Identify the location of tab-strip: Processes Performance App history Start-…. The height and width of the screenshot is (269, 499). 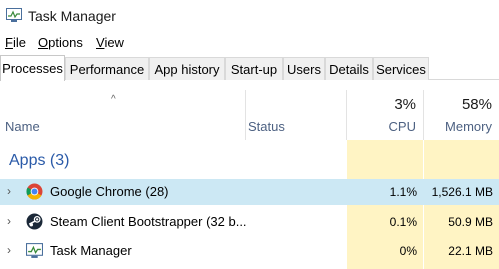
(249, 68).